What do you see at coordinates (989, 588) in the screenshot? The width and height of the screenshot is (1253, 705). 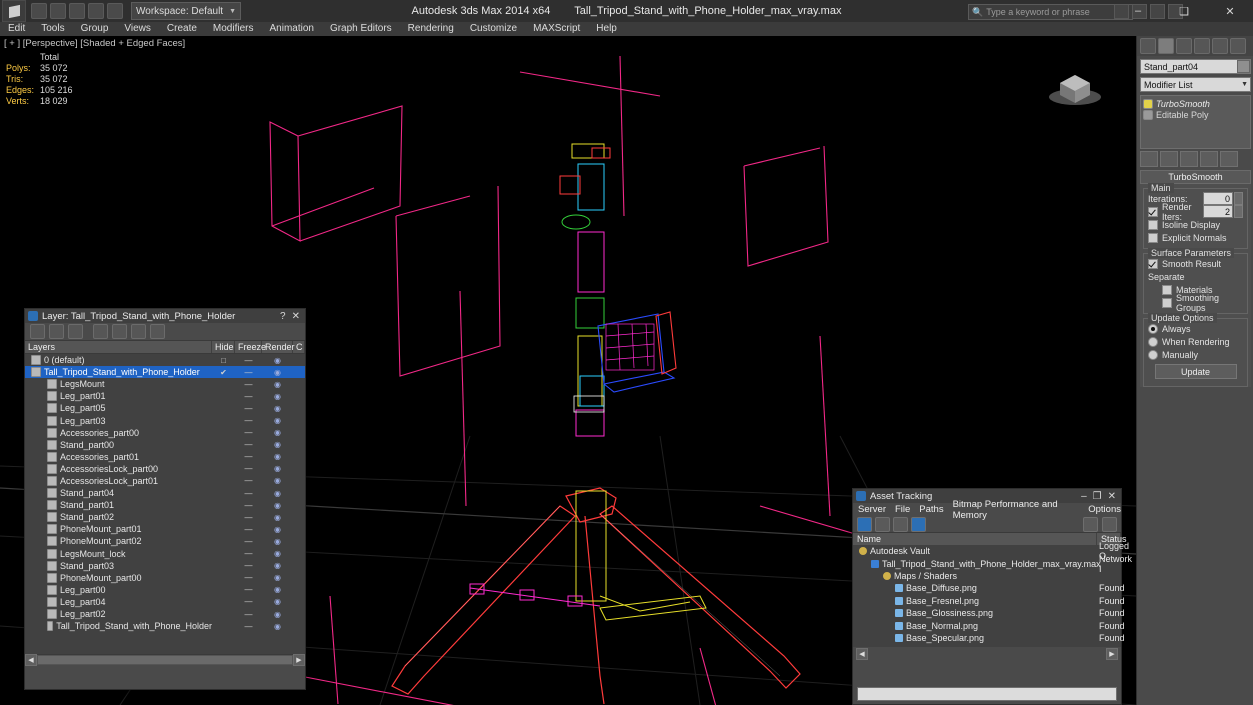 I see `asset-row: Base_Diffuse.png Found` at bounding box center [989, 588].